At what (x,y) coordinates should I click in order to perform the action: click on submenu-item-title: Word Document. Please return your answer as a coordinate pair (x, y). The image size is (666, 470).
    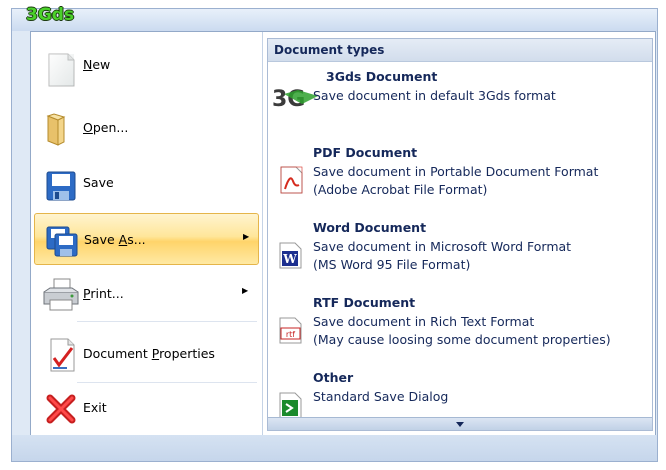
    Looking at the image, I should click on (370, 227).